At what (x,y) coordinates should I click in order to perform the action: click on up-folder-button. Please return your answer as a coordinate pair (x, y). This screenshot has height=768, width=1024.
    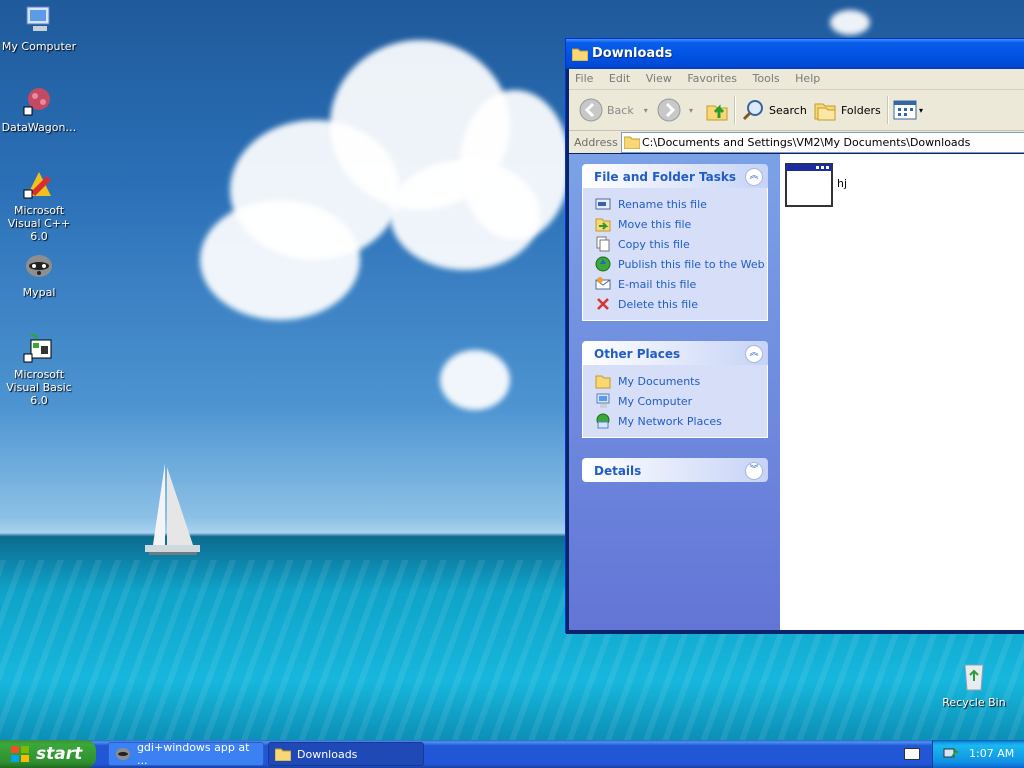
    Looking at the image, I should click on (717, 110).